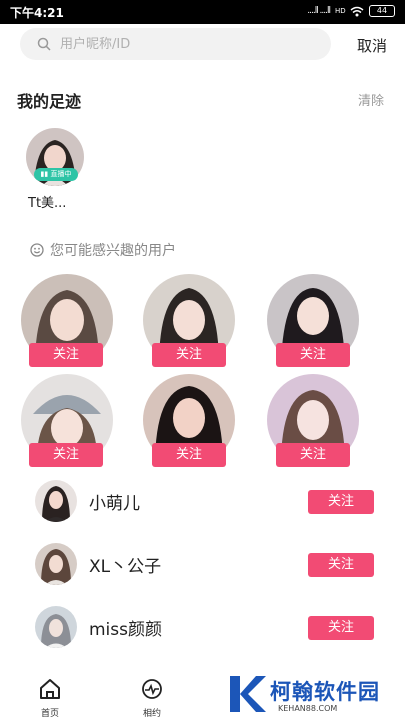 Image resolution: width=405 pixels, height=720 pixels. Describe the element at coordinates (114, 504) in the screenshot. I see `list-username: 小萌儿` at that location.